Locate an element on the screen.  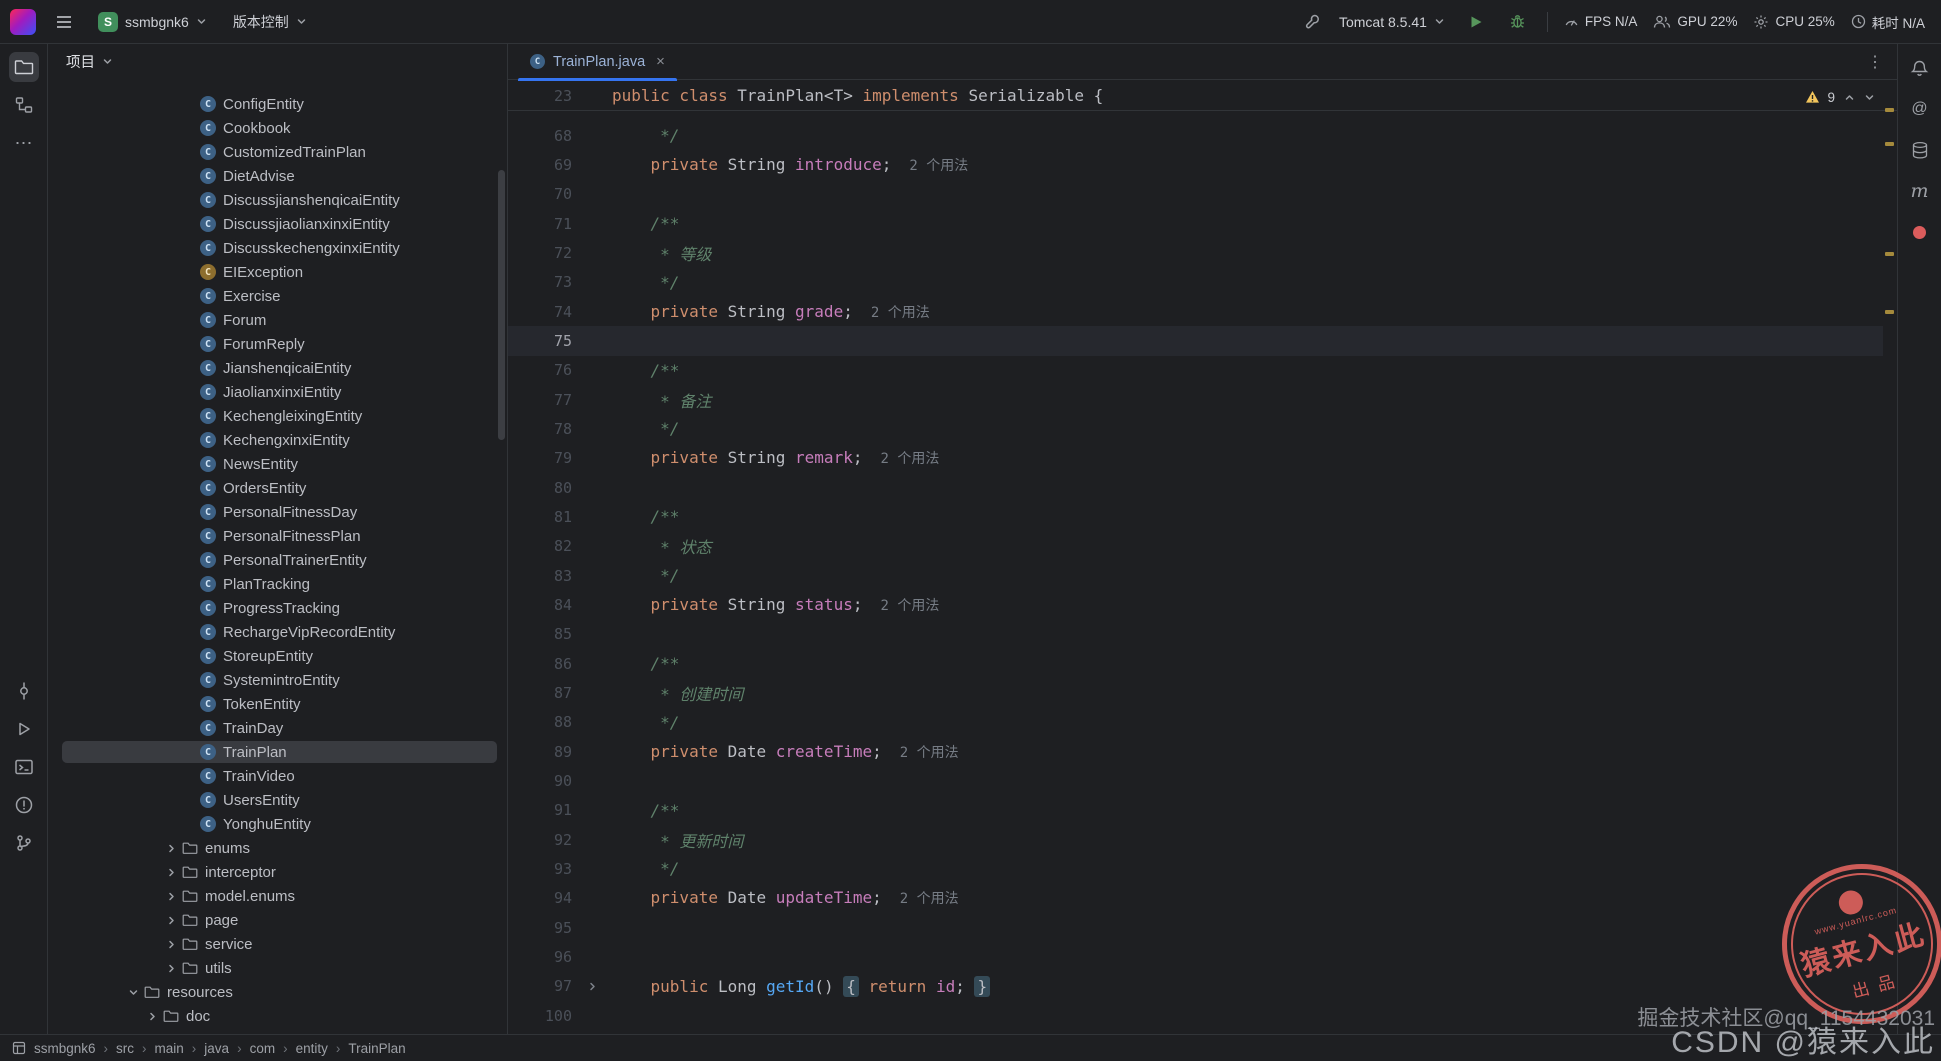
tree-item-rechargeviprecordentity: C RechargeVipRecordEntity is located at coordinates (277, 632).